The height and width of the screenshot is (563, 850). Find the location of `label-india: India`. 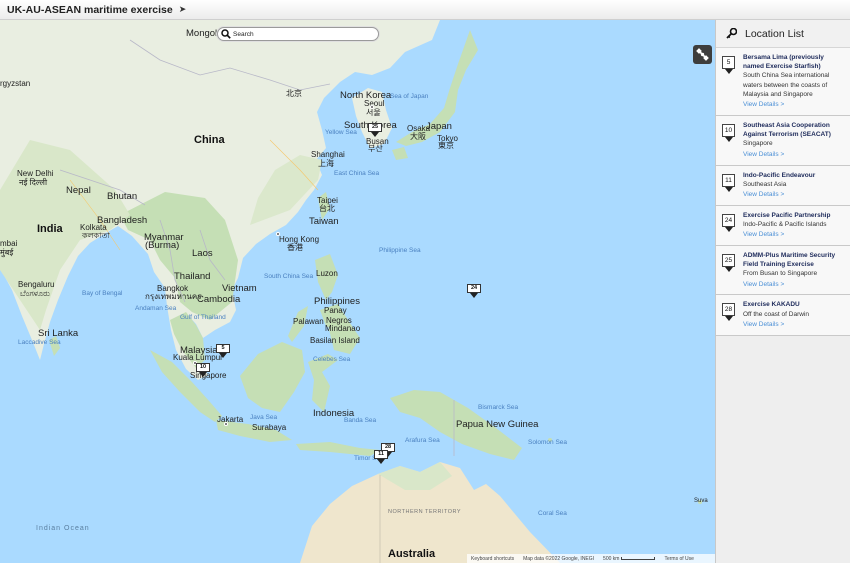

label-india: India is located at coordinates (50, 229).